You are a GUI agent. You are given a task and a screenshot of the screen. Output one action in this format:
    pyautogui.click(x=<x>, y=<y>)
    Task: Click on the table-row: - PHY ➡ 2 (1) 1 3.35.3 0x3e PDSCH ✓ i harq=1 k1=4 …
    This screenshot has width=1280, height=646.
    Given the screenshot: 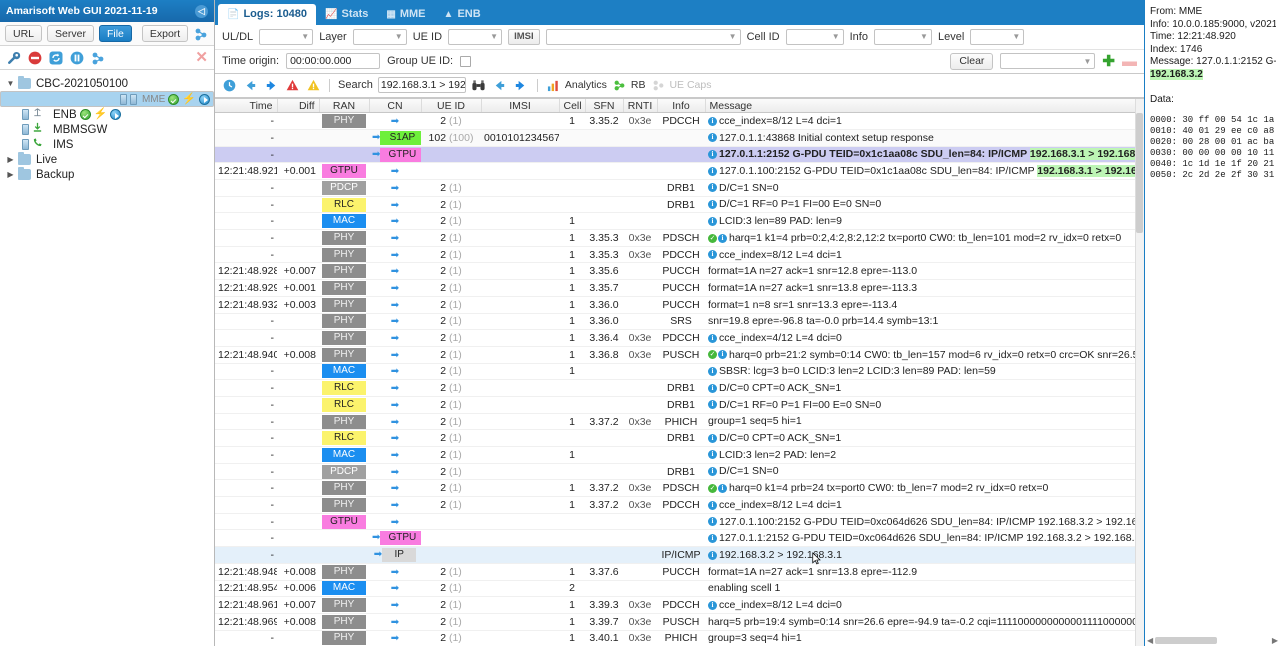 What is the action you would take?
    pyautogui.click(x=679, y=238)
    